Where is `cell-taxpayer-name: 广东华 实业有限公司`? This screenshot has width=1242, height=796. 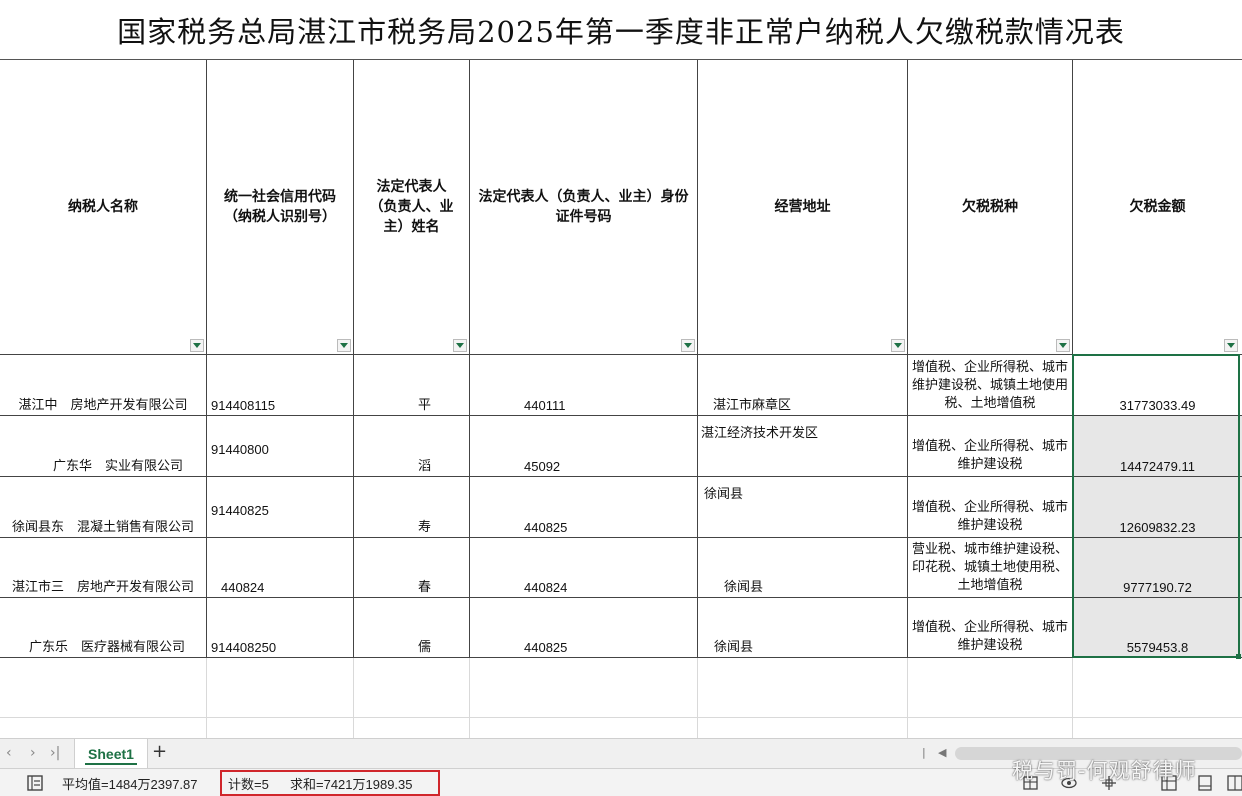
cell-taxpayer-name: 广东华 实业有限公司 is located at coordinates (103, 446).